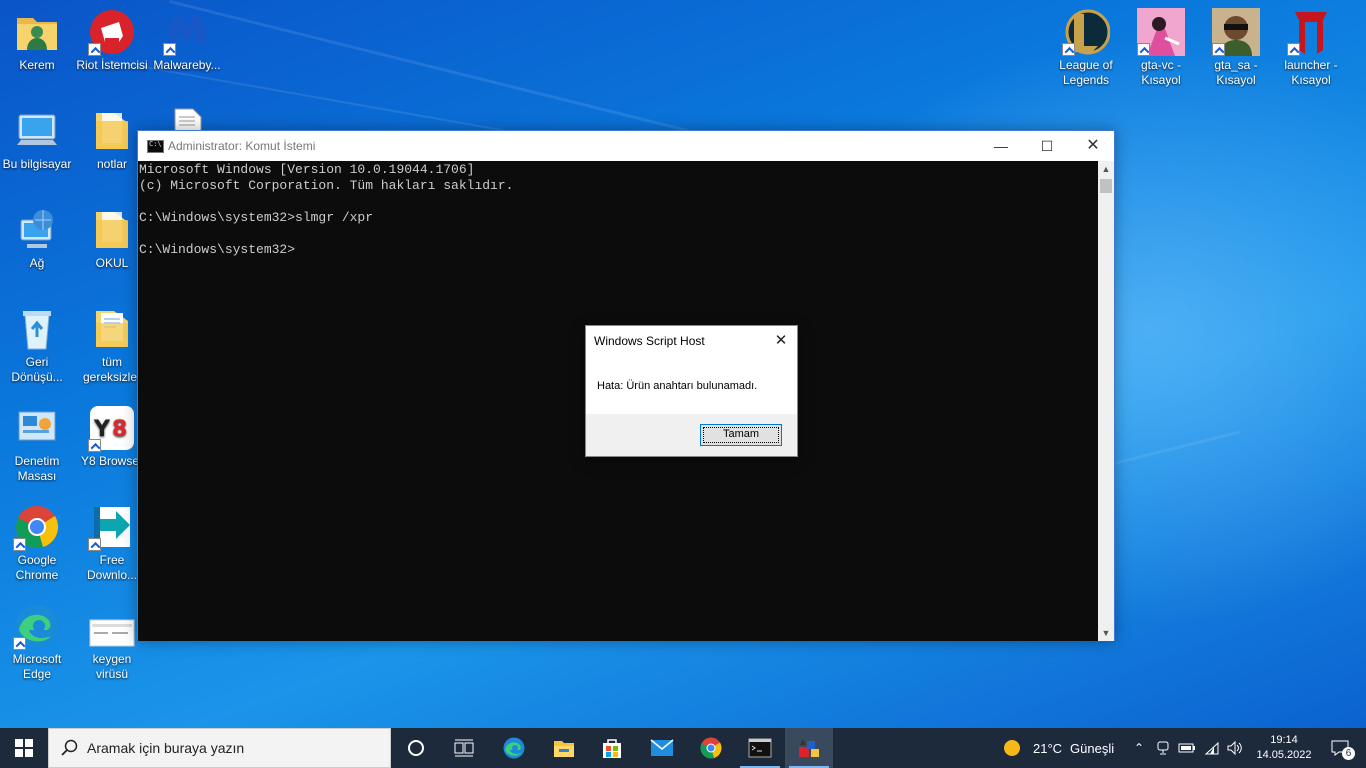  I want to click on desktop-icon-label: Microsoft Edge, so click(37, 666).